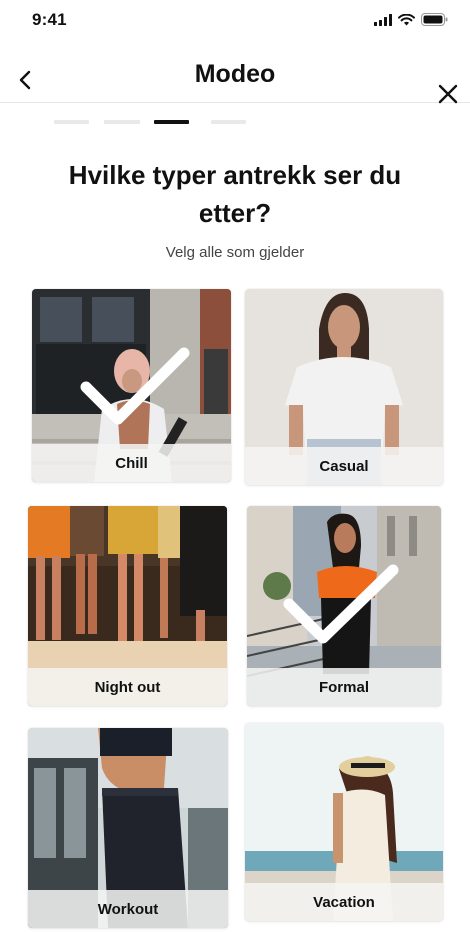 Image resolution: width=470 pixels, height=938 pixels. I want to click on wifi-icon, so click(406, 19).